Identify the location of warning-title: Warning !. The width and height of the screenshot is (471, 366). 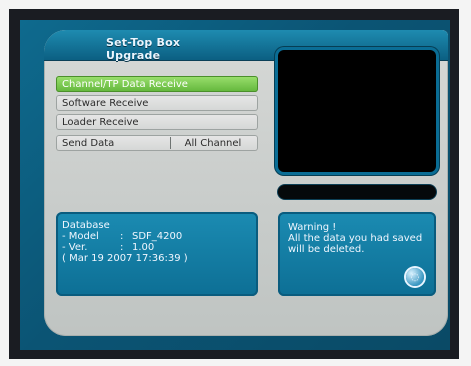
(312, 227).